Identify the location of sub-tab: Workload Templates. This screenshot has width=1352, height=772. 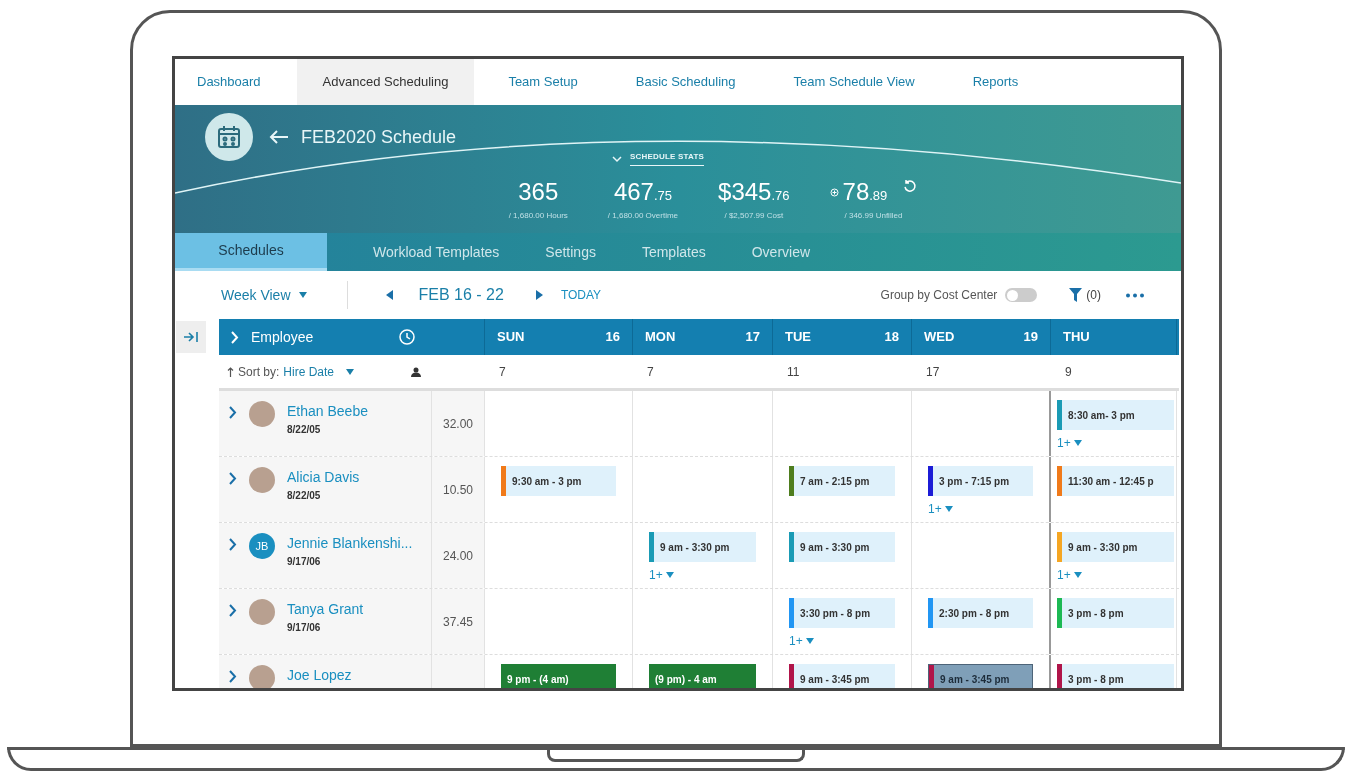
(436, 252).